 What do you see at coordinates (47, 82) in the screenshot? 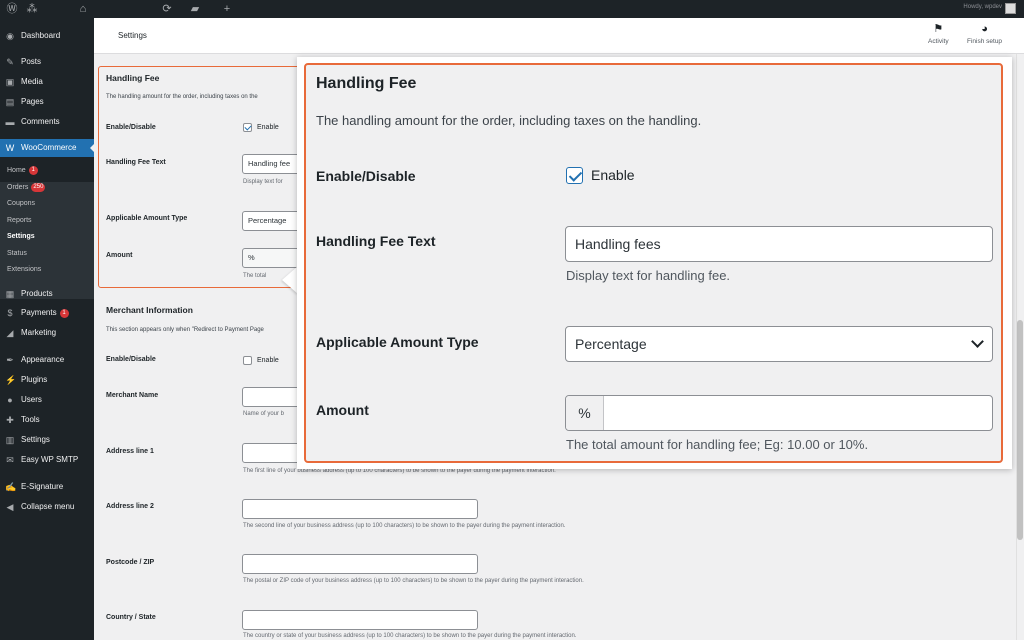
I see `sidebar-item-media: ▣ Media` at bounding box center [47, 82].